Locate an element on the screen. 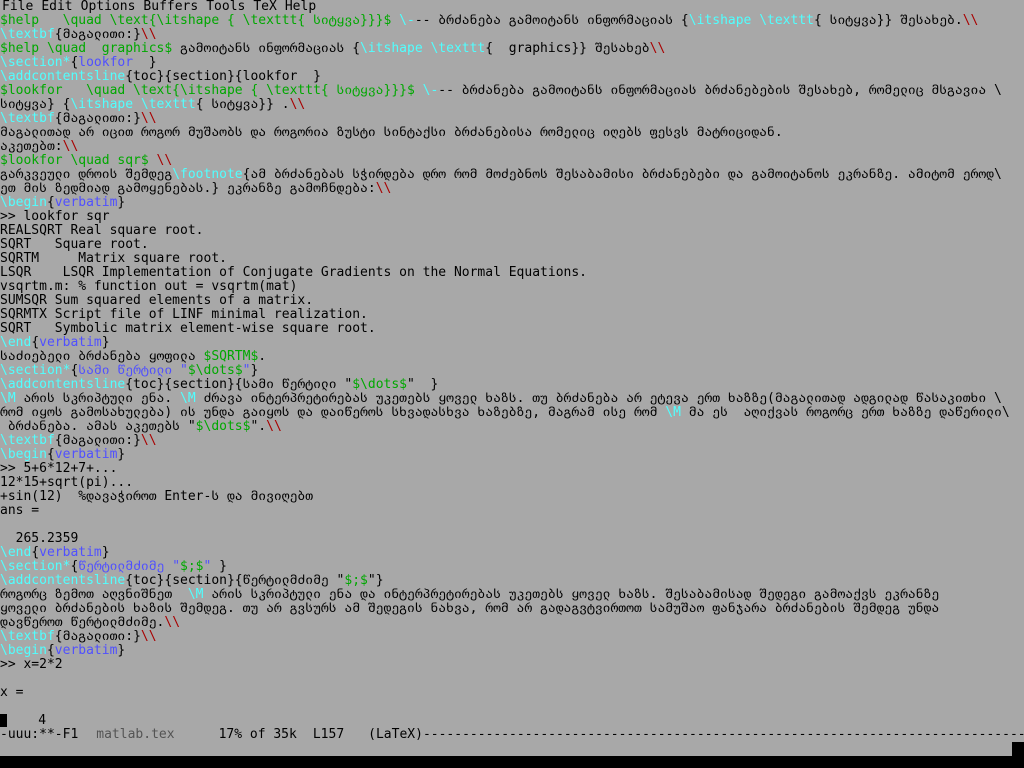  menu-edit: Edit is located at coordinates (56, 7).